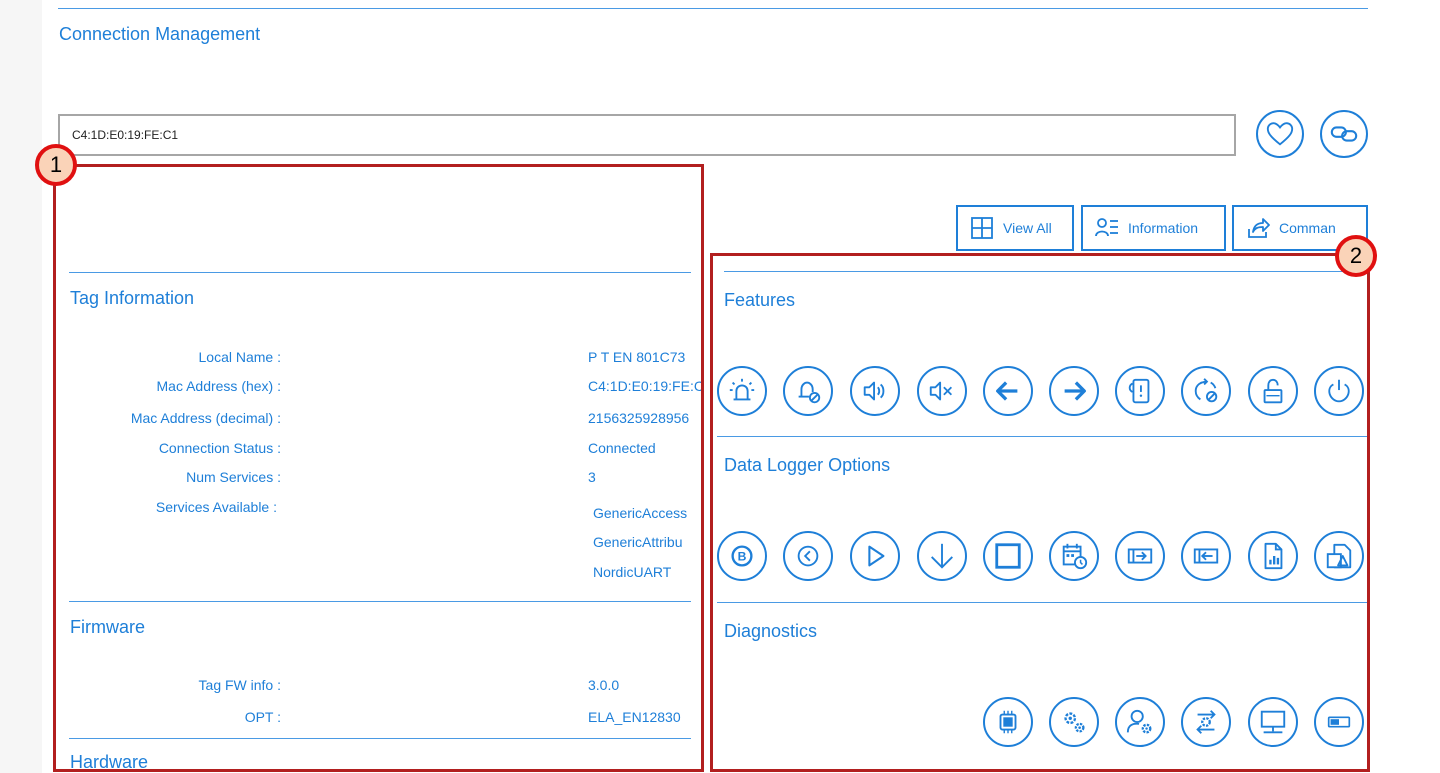 The height and width of the screenshot is (773, 1440). What do you see at coordinates (1356, 256) in the screenshot?
I see `annotation-badge-2: 2` at bounding box center [1356, 256].